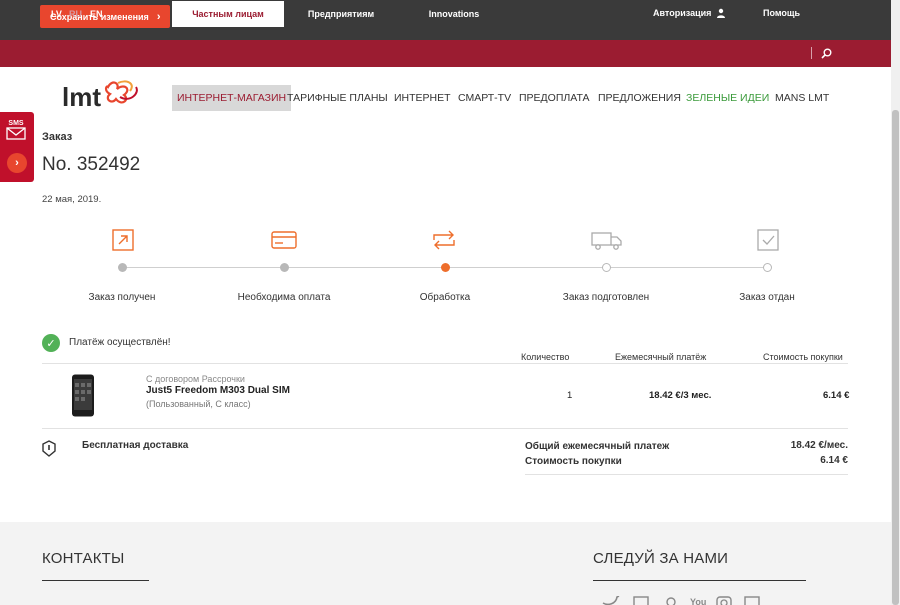 This screenshot has width=900, height=605. I want to click on help-label: Помощь, so click(782, 13).